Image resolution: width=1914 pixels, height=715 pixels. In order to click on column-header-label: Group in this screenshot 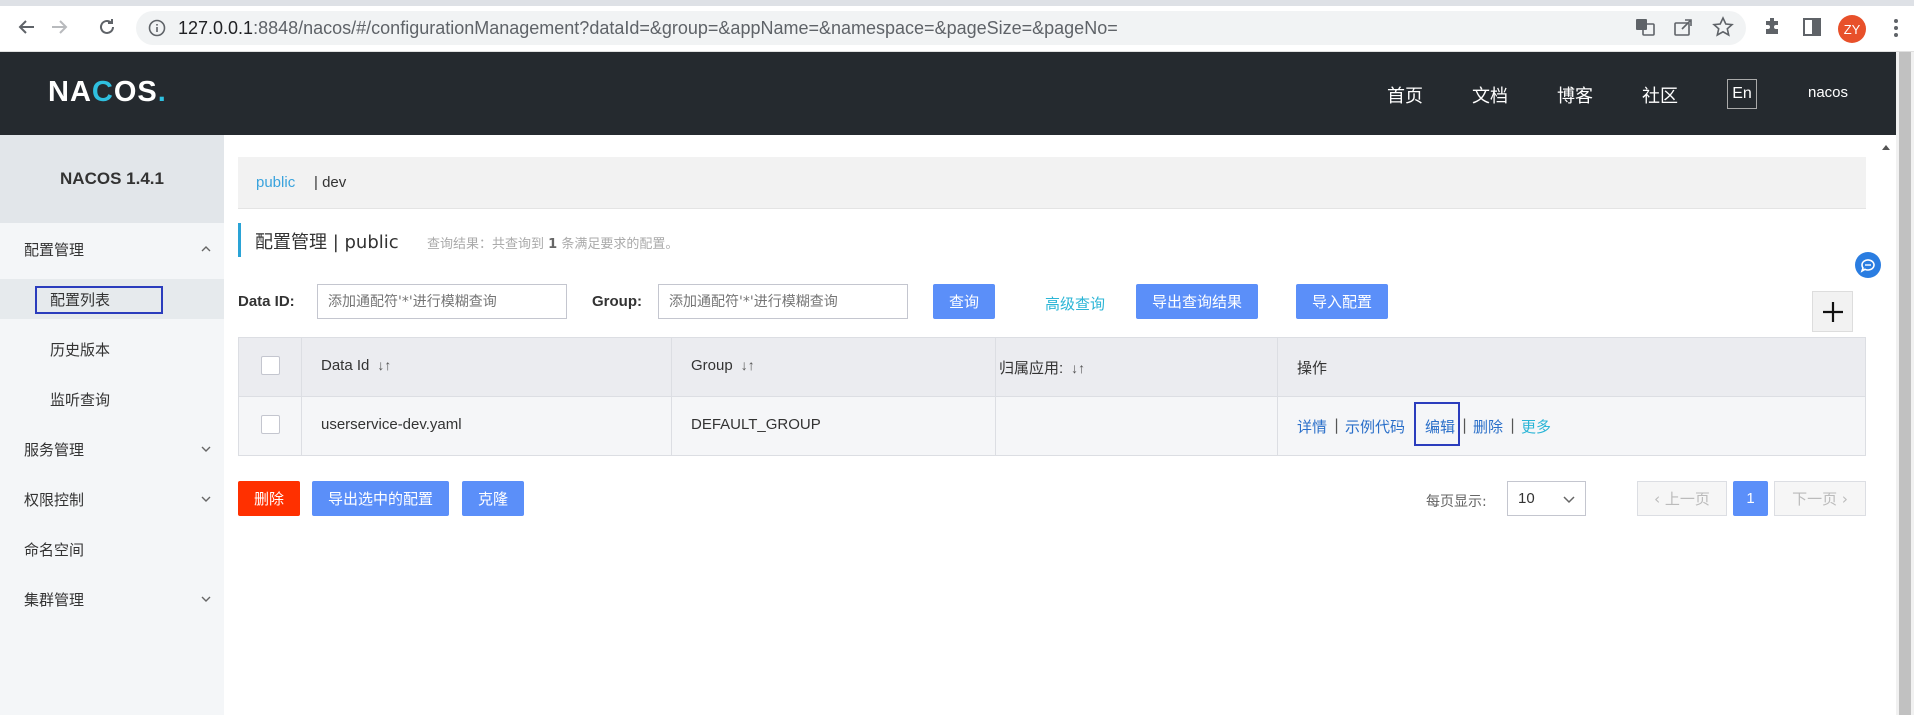, I will do `click(712, 365)`.